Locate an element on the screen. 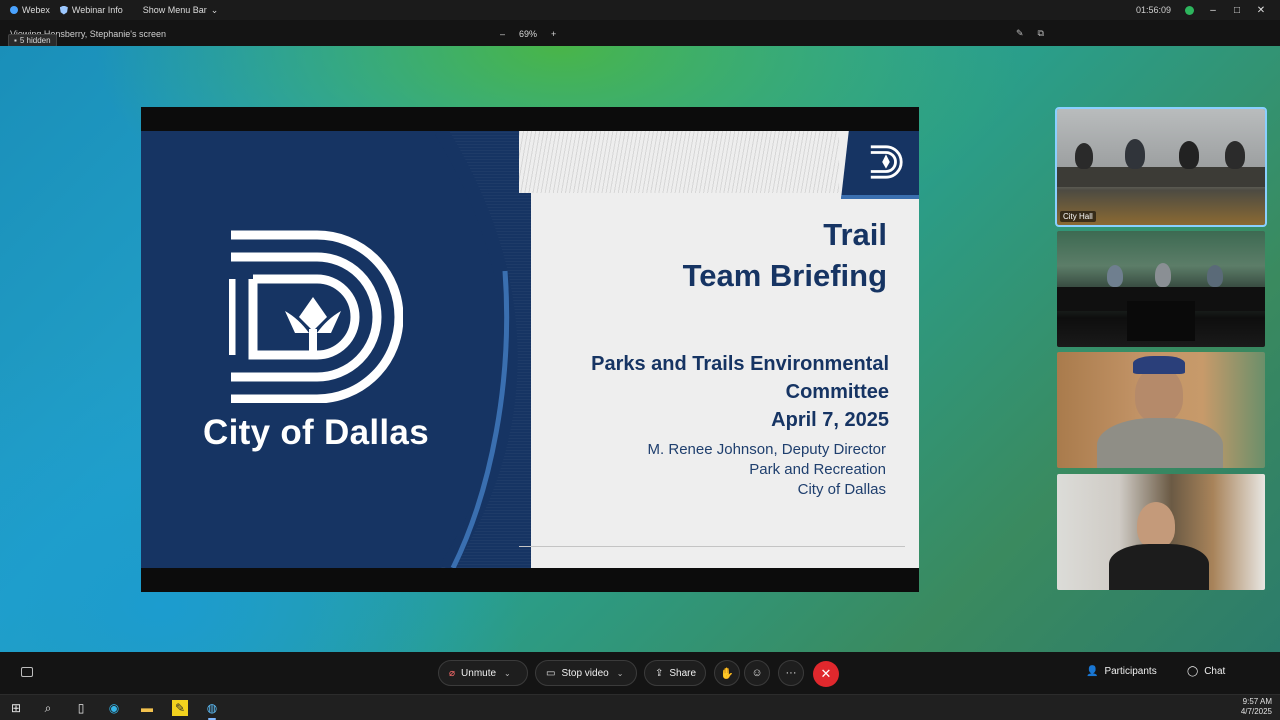 The height and width of the screenshot is (720, 1280). zoom-out-button: – is located at coordinates (502, 34).